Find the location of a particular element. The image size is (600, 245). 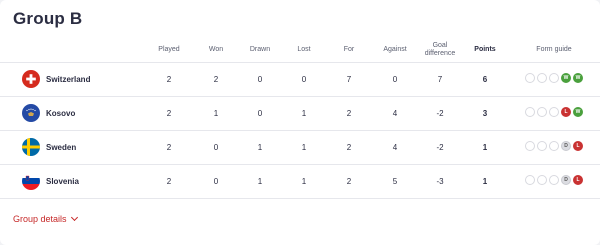

form-guide: LW is located at coordinates (554, 112).